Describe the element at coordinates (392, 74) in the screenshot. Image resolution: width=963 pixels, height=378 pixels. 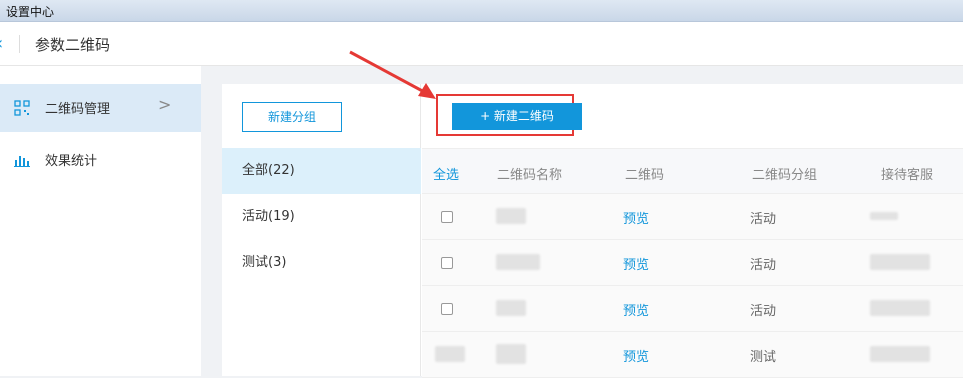
I see `annotation-arrow-icon` at that location.